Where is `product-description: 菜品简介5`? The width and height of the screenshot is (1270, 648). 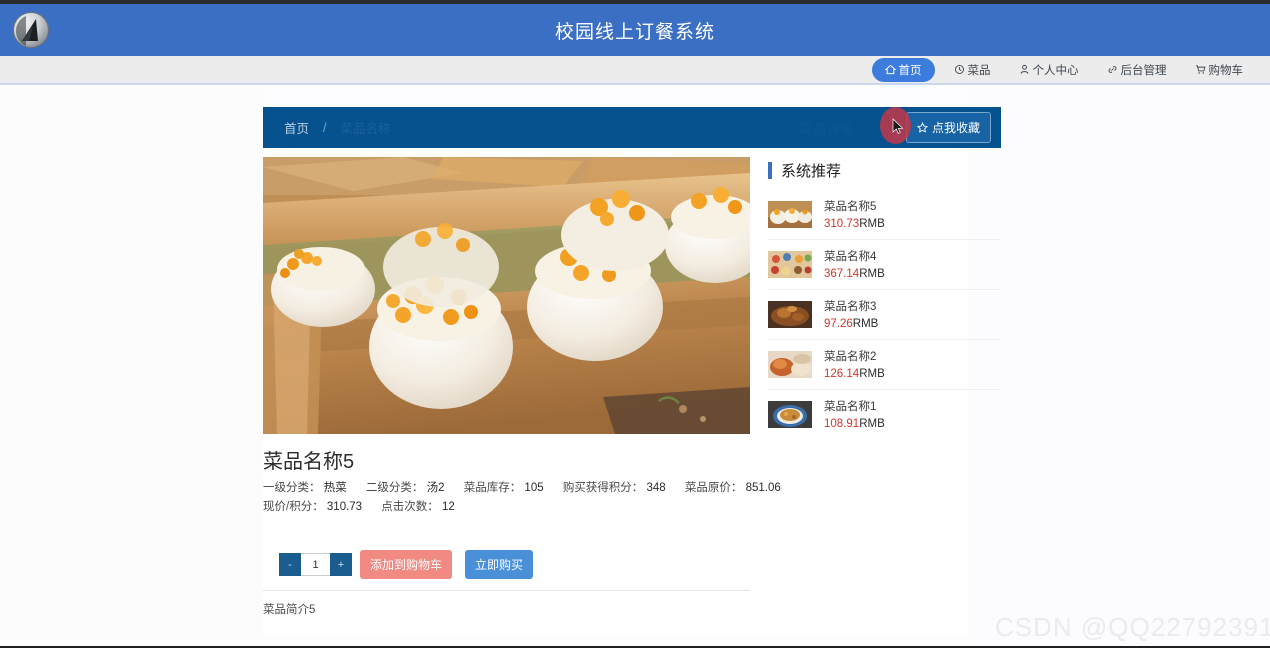
product-description: 菜品简介5 is located at coordinates (289, 610).